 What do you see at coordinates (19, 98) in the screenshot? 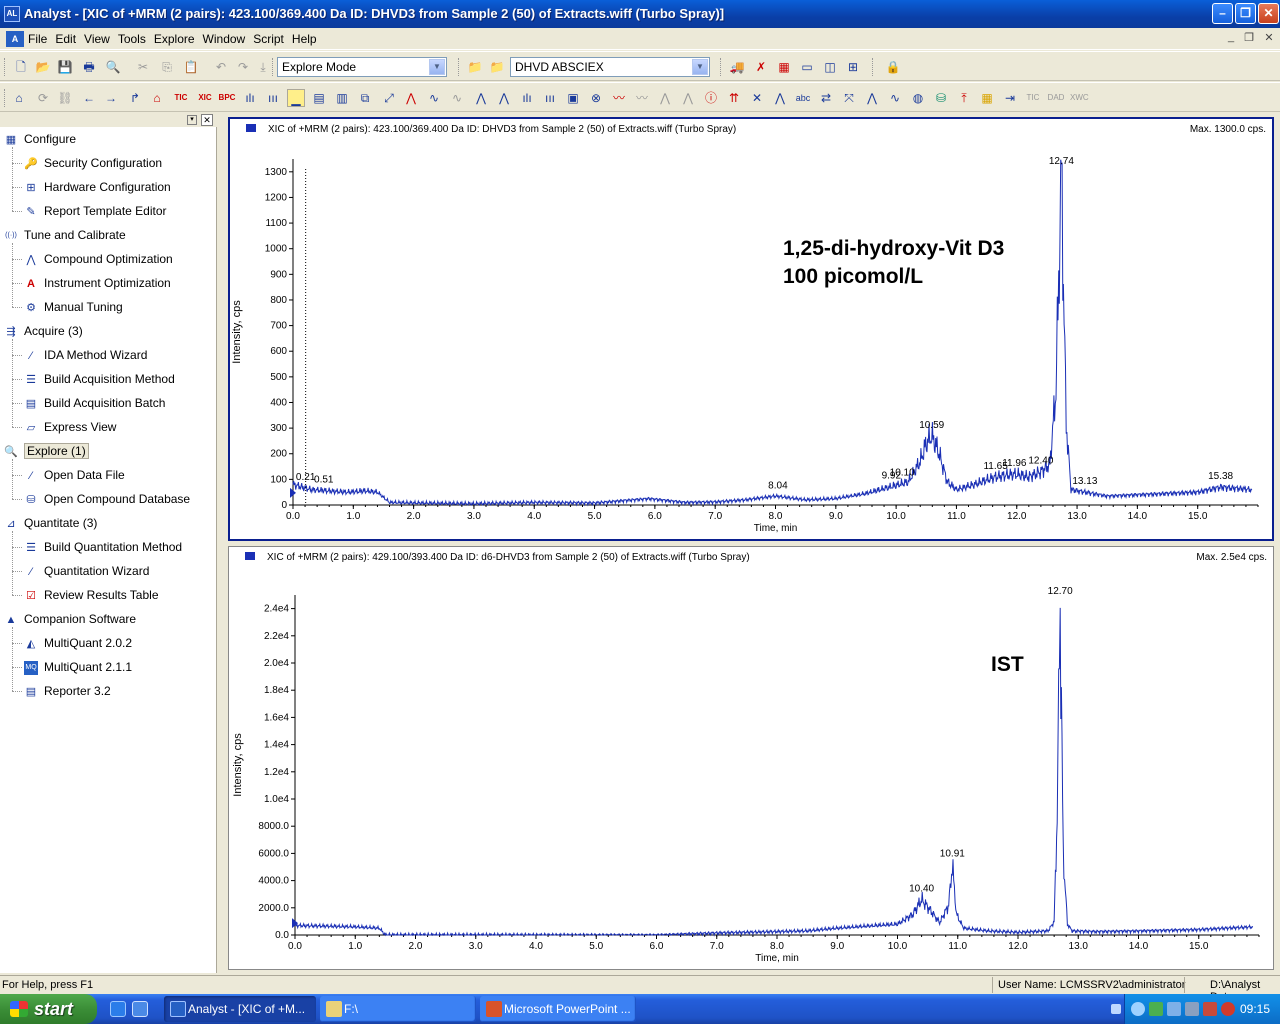
I see `home-icon: ⌂` at bounding box center [19, 98].